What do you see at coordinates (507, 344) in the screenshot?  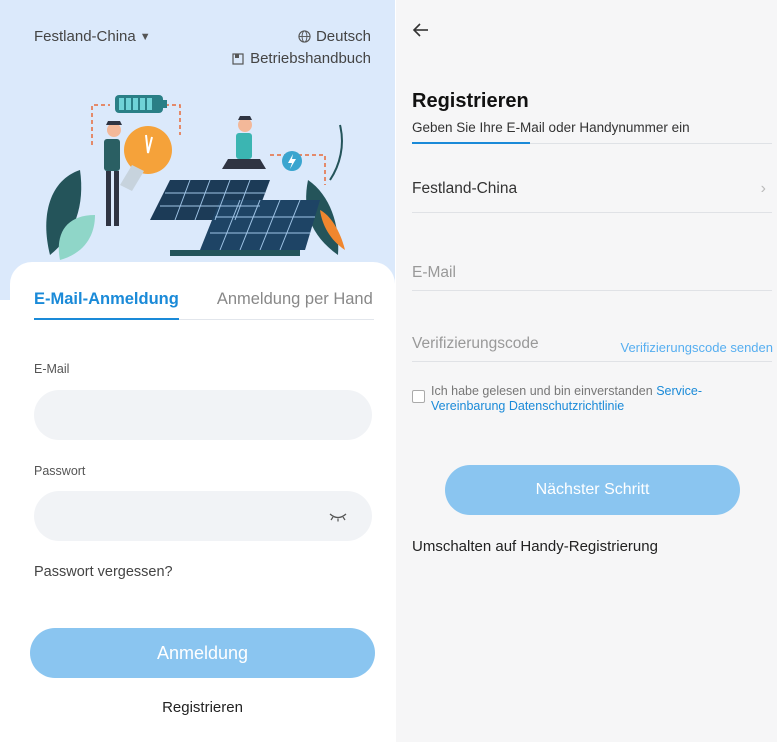 I see `verification-code-field` at bounding box center [507, 344].